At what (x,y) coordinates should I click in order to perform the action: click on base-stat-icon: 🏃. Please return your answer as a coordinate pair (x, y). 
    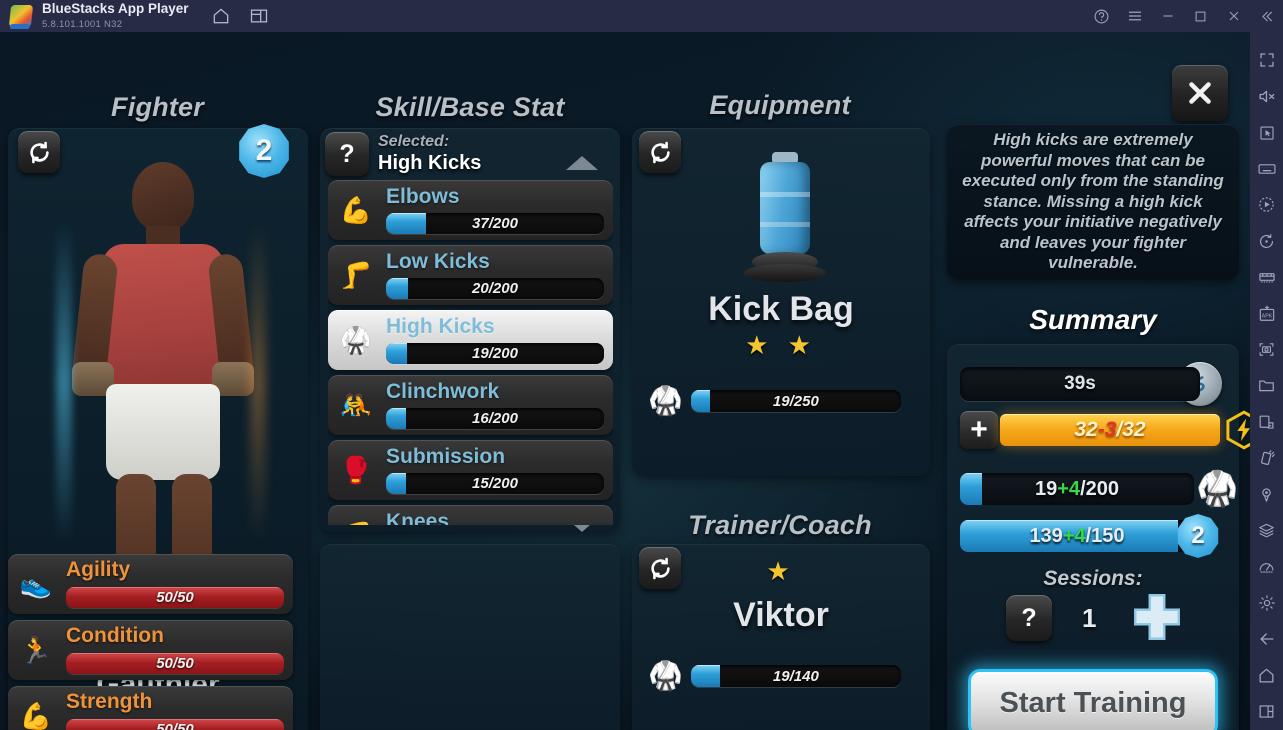
    Looking at the image, I should click on (36, 650).